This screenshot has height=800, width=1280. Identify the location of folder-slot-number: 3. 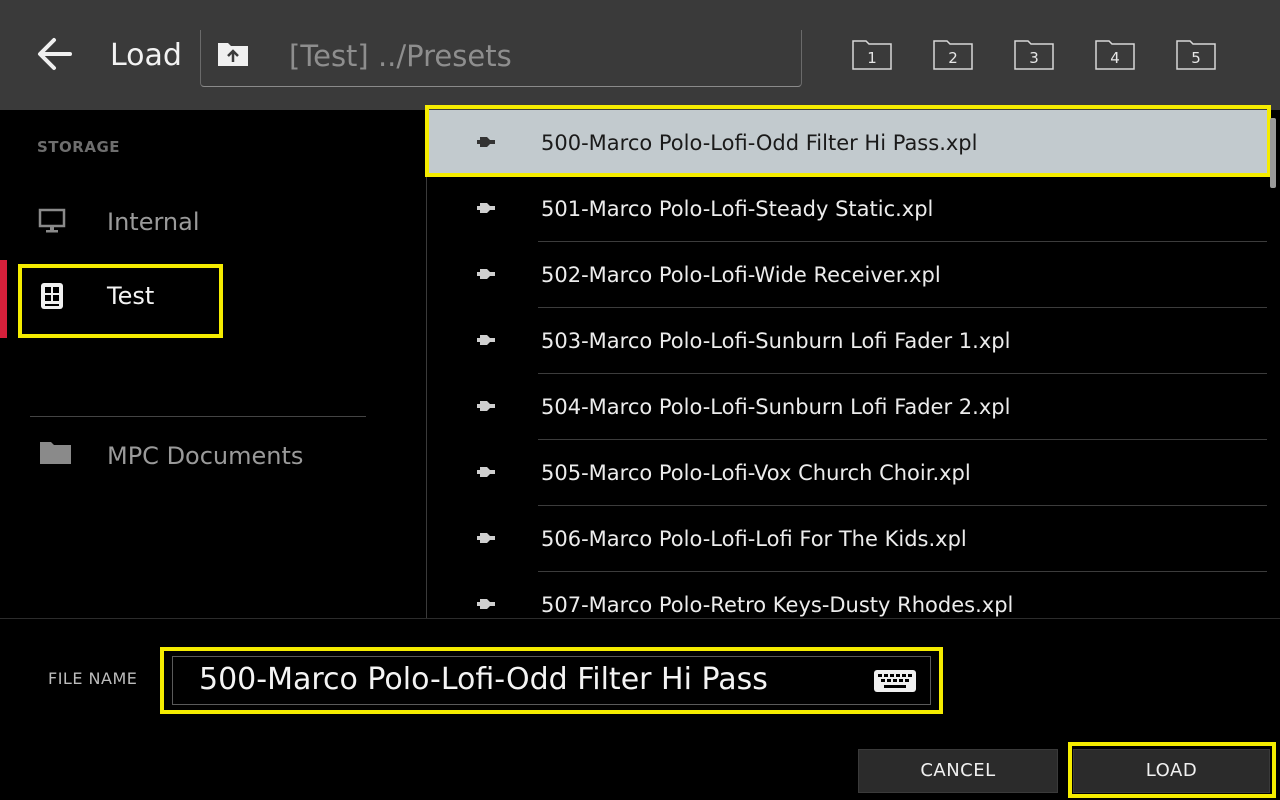
(1034, 58).